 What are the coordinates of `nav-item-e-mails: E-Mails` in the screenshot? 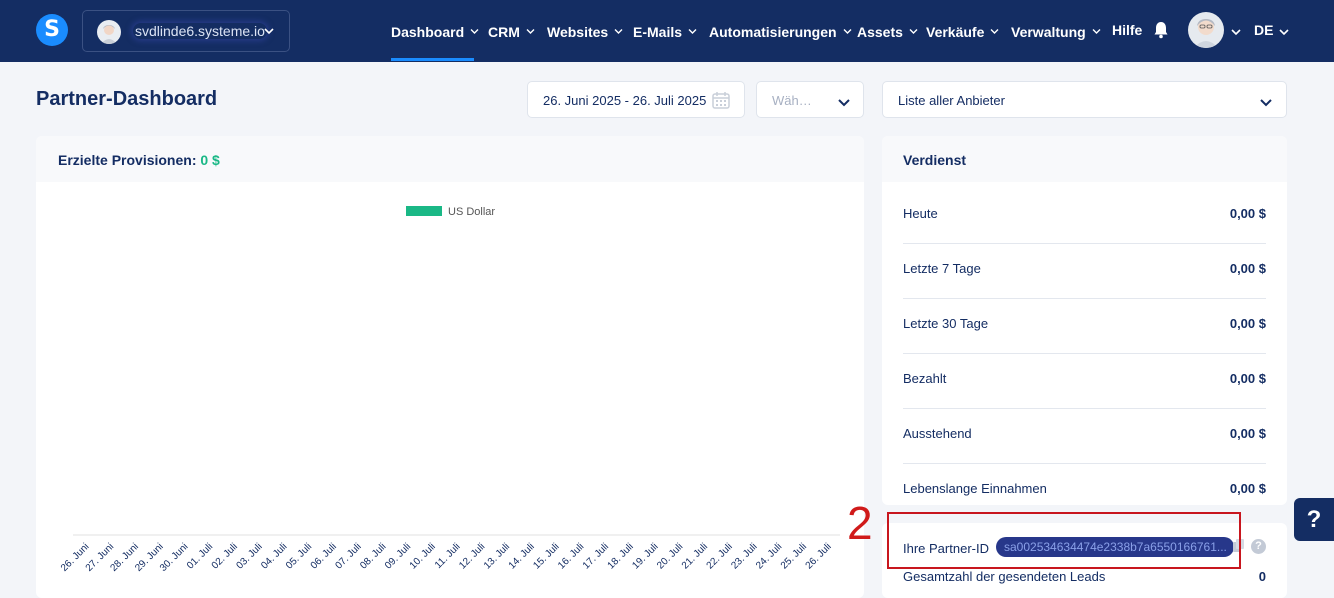 It's located at (665, 31).